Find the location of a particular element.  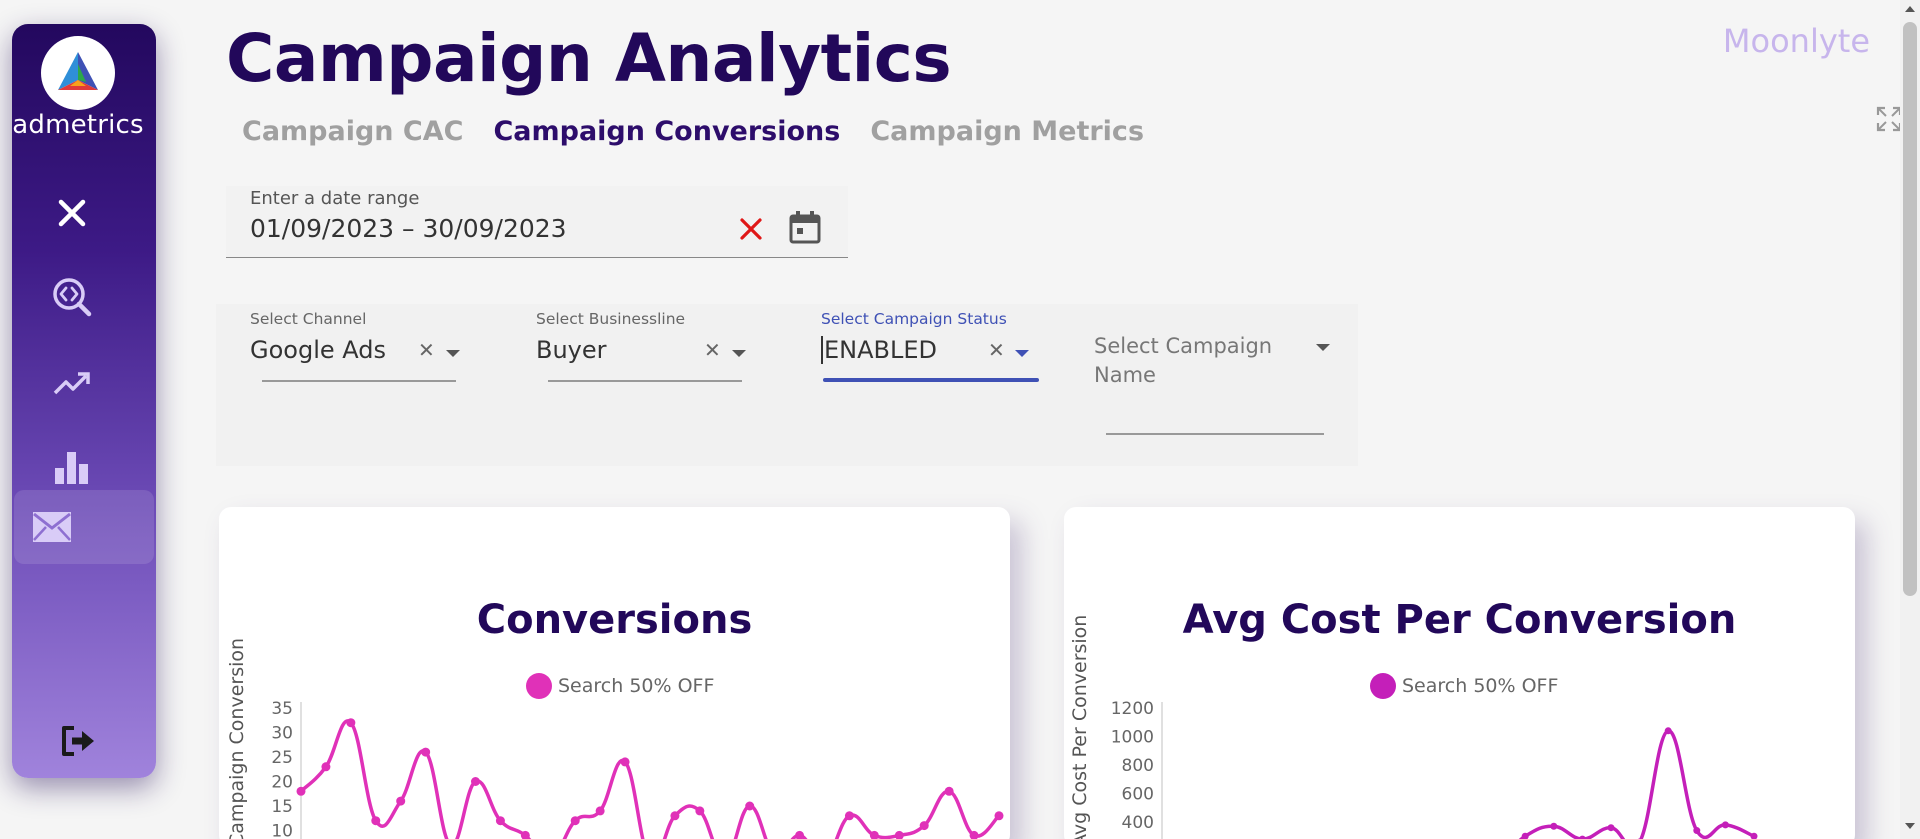

tab-campaign-cac: Campaign CAC is located at coordinates (352, 131).